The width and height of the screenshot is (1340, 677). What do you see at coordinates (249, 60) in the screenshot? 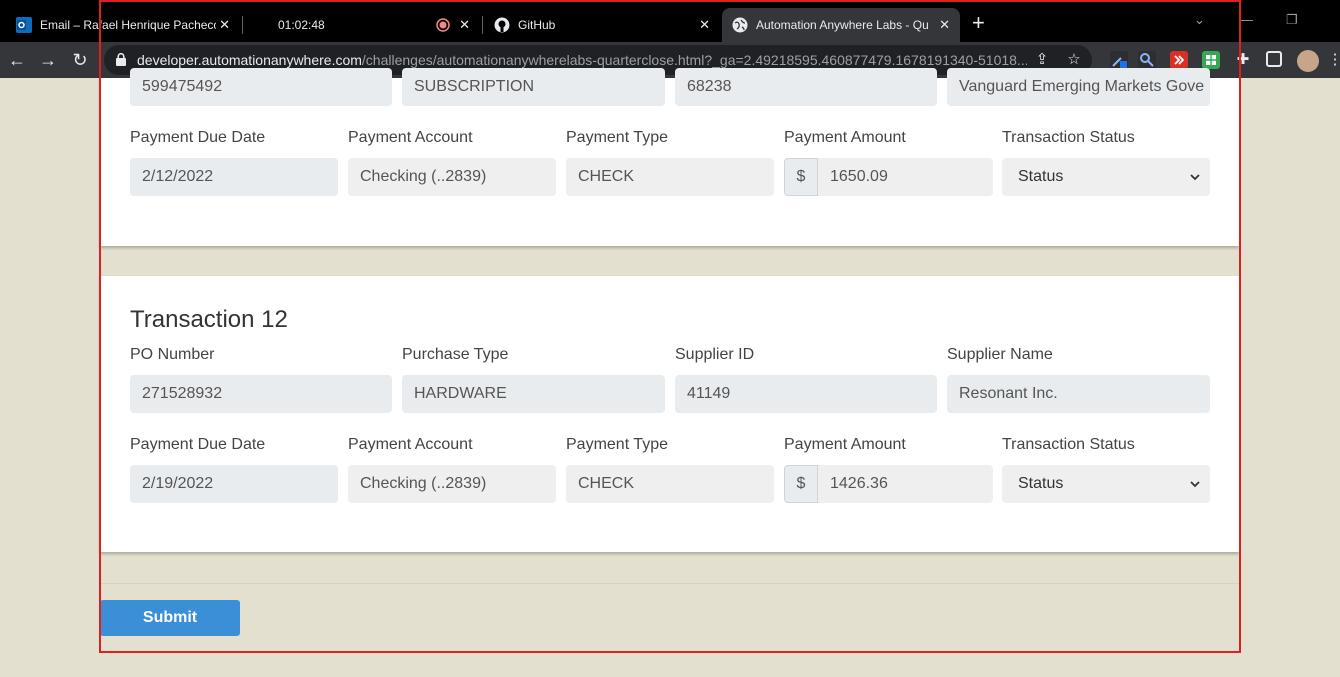
I see `url-host: developer.automationanywhere.com` at bounding box center [249, 60].